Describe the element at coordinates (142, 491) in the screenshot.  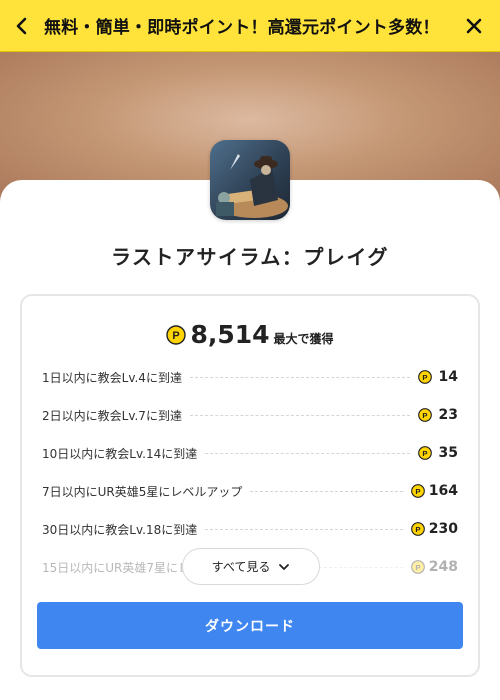
I see `mission-label: 7日以内にUR英雄5星にレベルアップ` at that location.